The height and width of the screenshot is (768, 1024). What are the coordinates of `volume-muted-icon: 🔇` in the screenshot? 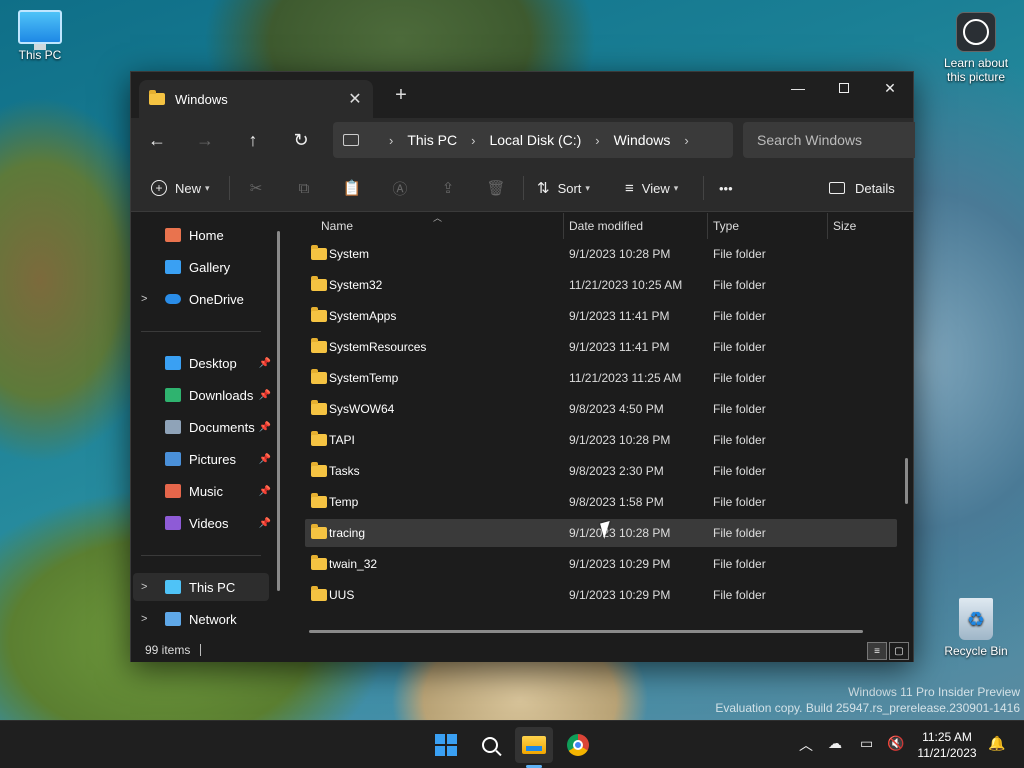 It's located at (895, 743).